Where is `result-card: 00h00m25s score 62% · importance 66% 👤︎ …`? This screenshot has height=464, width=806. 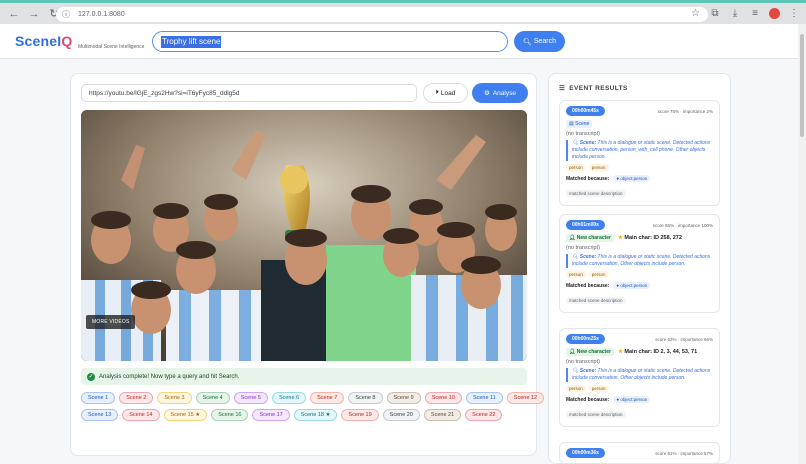
result-card: 00h00m25s score 62% · importance 66% 👤︎ … is located at coordinates (639, 377).